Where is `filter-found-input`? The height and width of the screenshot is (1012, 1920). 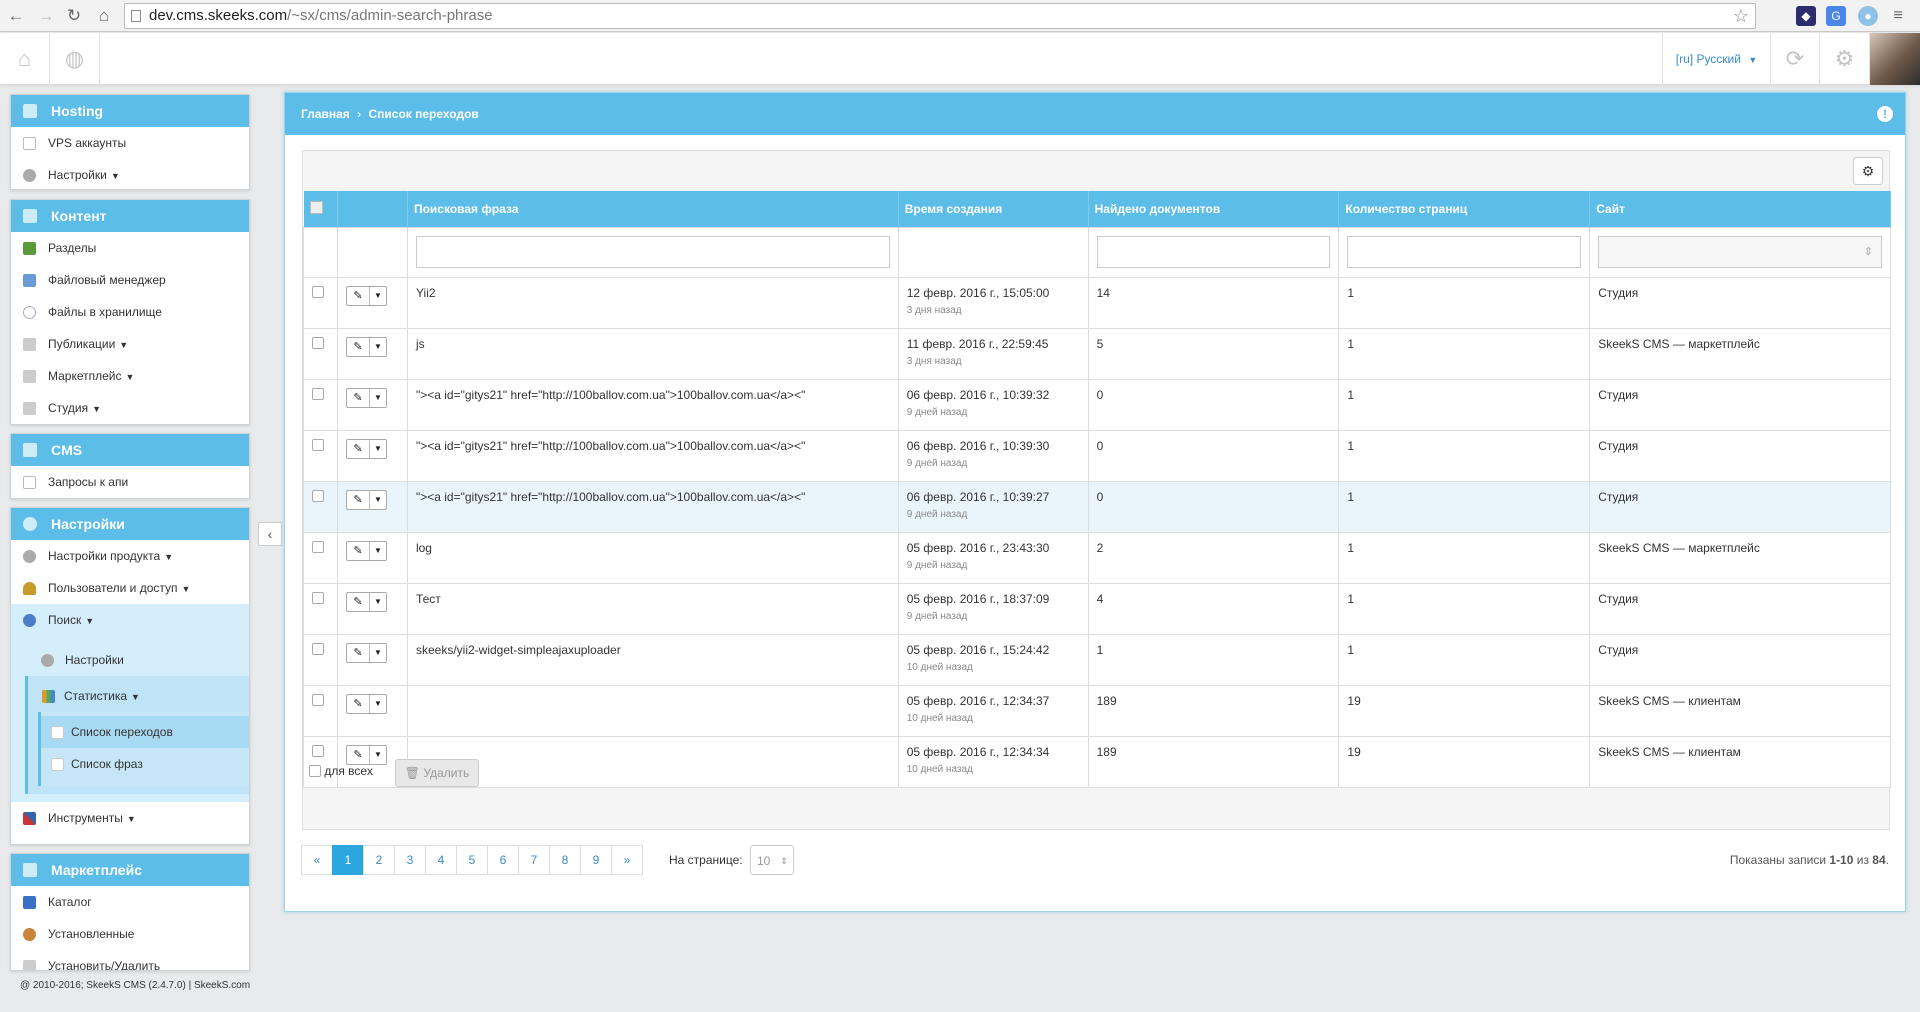
filter-found-input is located at coordinates (1213, 251).